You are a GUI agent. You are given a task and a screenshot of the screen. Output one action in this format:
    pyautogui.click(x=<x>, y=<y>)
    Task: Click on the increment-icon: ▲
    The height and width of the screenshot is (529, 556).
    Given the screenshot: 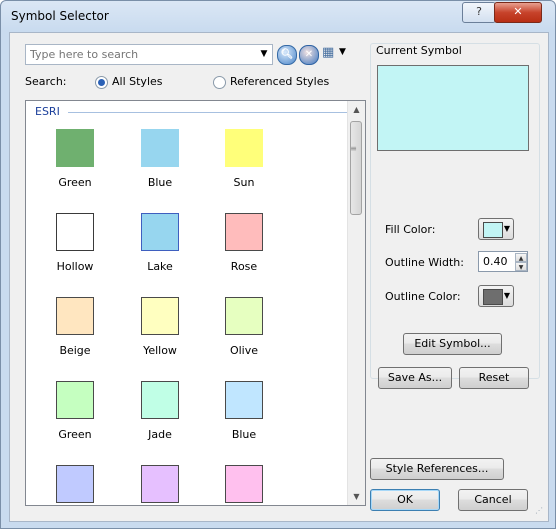 What is the action you would take?
    pyautogui.click(x=521, y=257)
    